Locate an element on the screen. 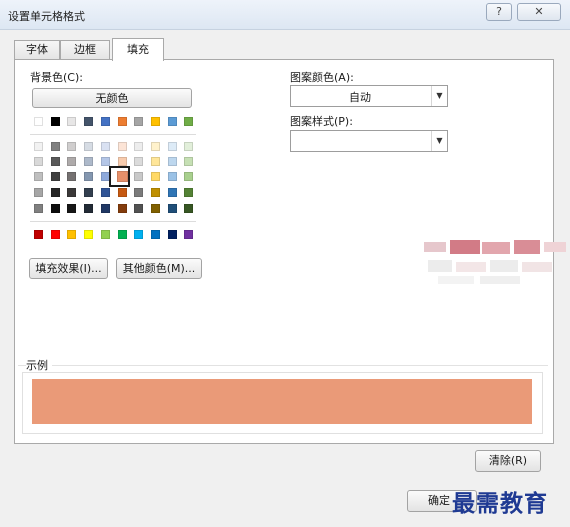  close-button: ✕ is located at coordinates (539, 12).